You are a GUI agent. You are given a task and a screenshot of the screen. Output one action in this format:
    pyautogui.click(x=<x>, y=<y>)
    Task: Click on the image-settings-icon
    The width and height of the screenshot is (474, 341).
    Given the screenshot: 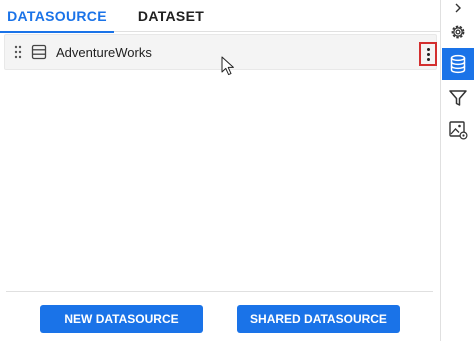 What is the action you would take?
    pyautogui.click(x=458, y=130)
    